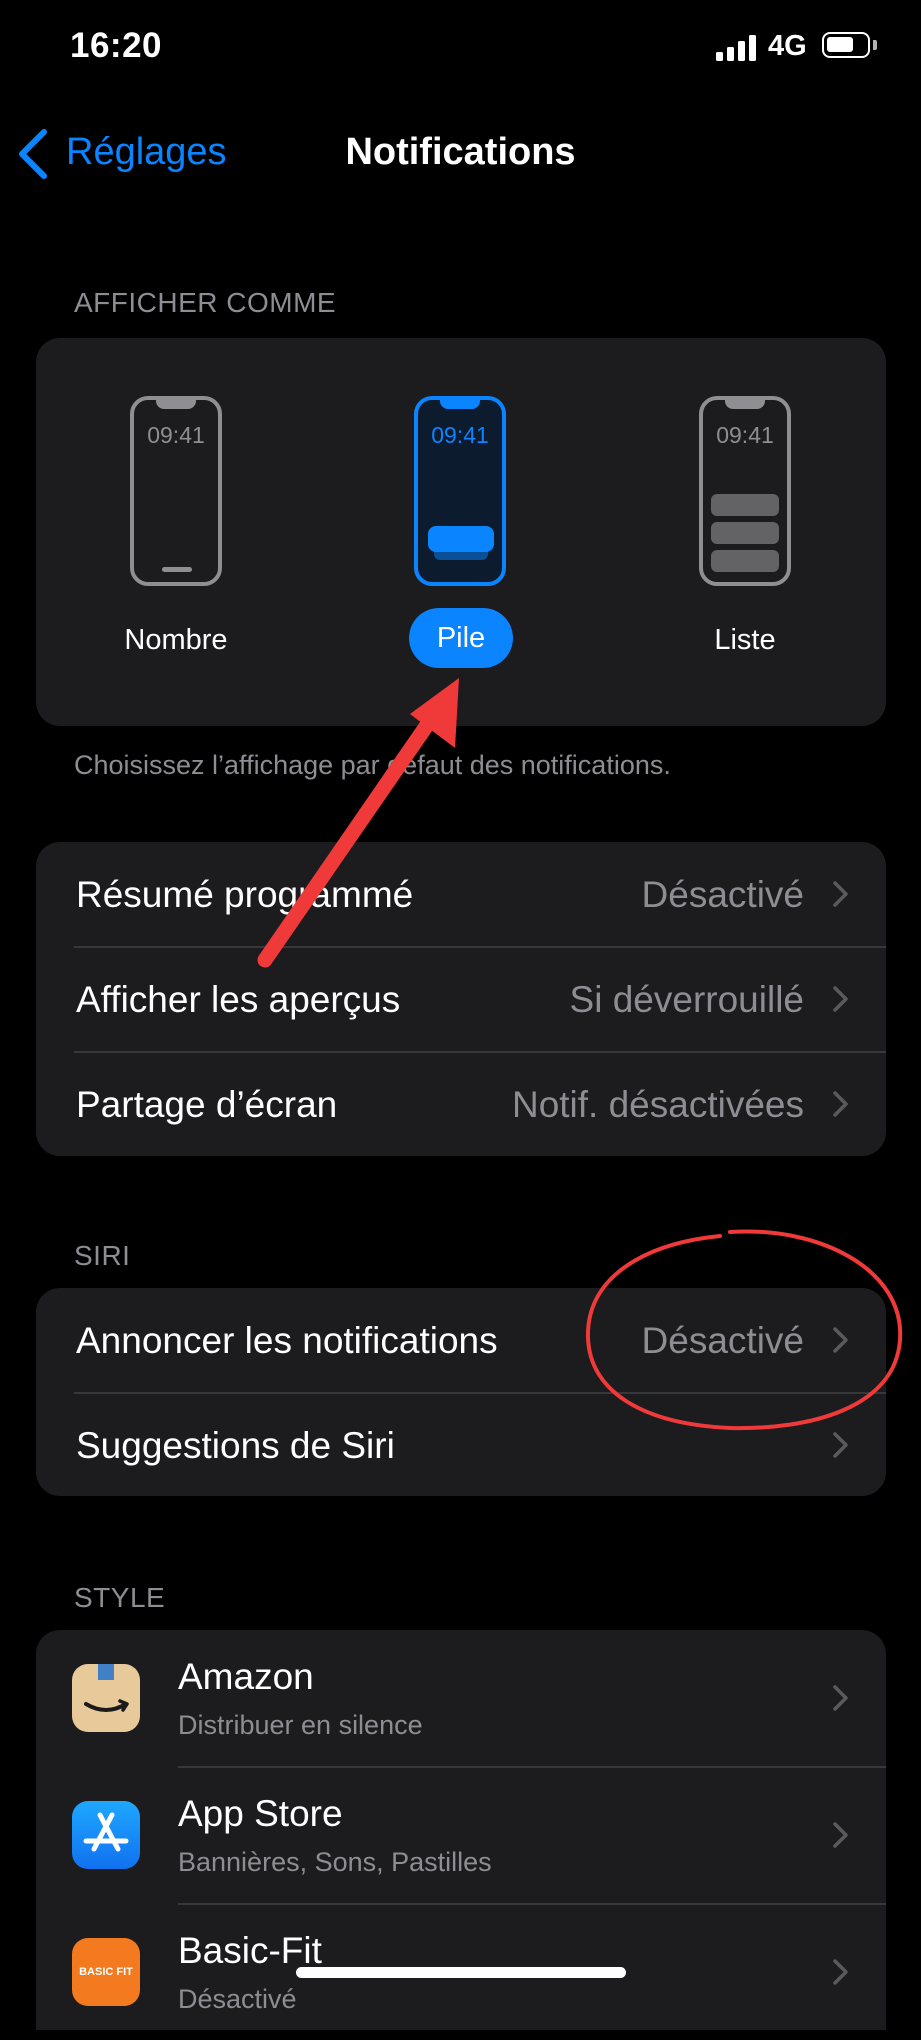  I want to click on app-row-amazon: Amazon Distribuer en silence, so click(461, 1698).